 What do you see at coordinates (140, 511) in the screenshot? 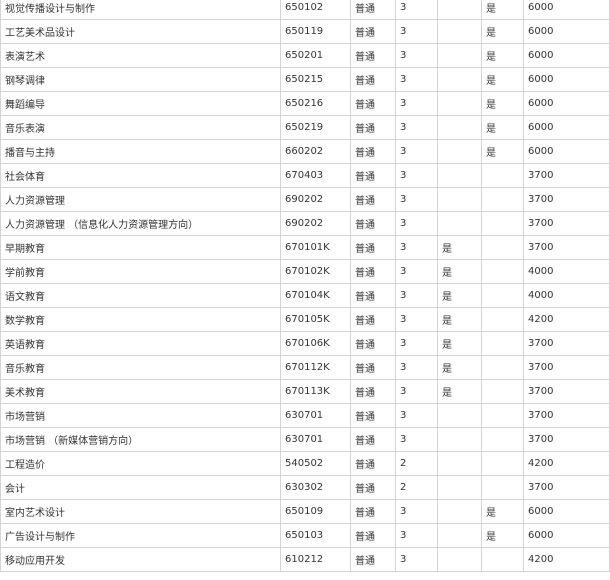
I see `major-name-cell: 室内艺术设计` at bounding box center [140, 511].